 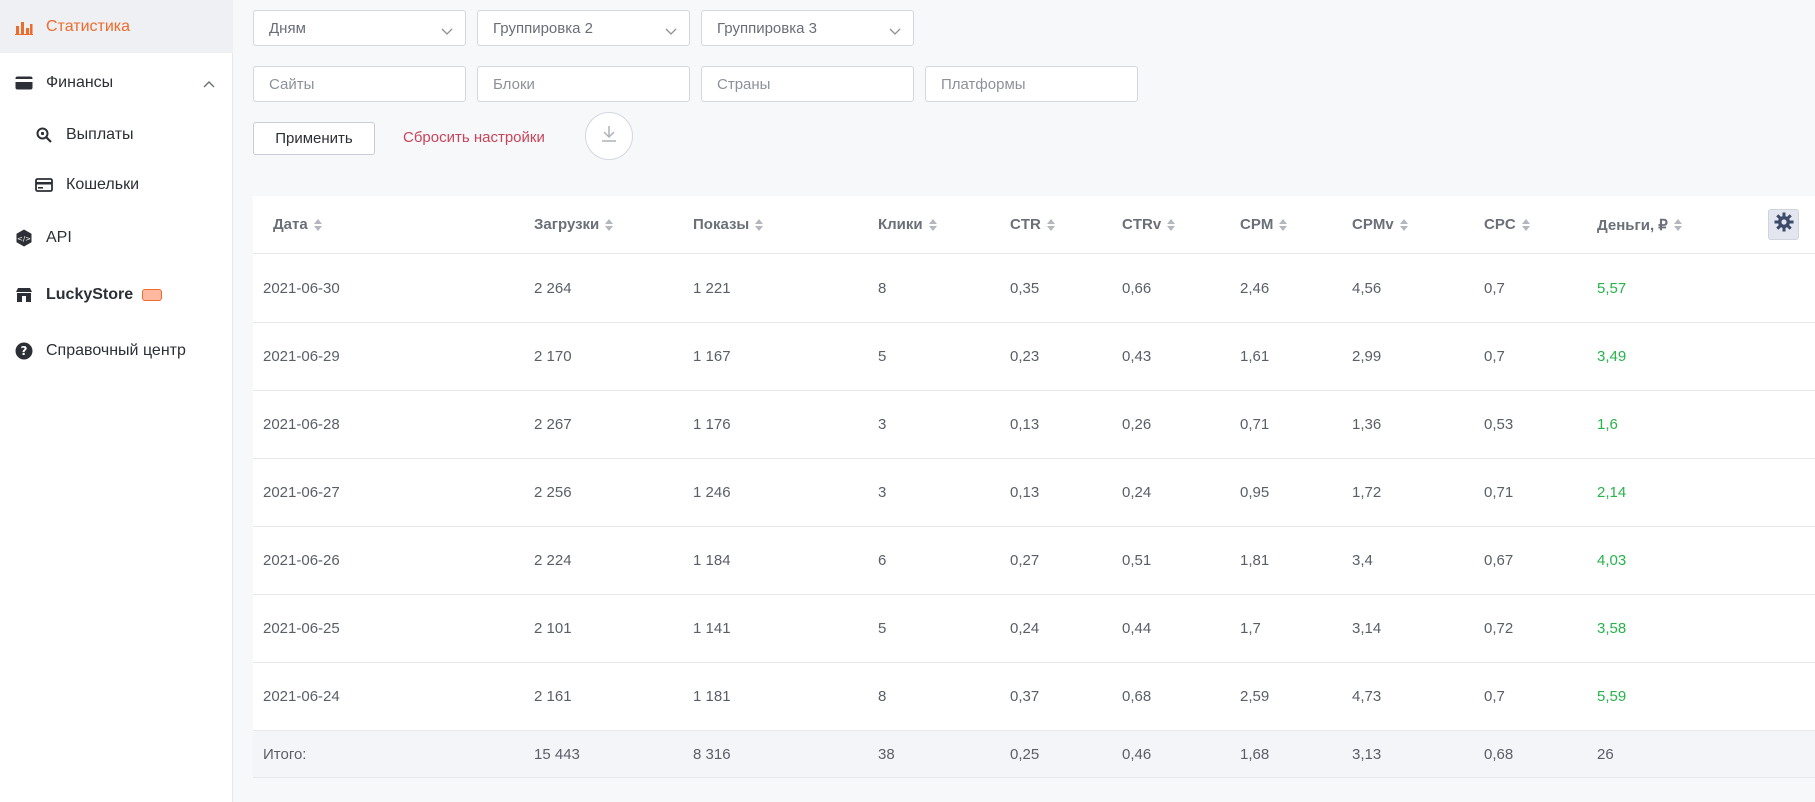 I want to click on sidebar-item-payouts: Выплаты, so click(x=116, y=135).